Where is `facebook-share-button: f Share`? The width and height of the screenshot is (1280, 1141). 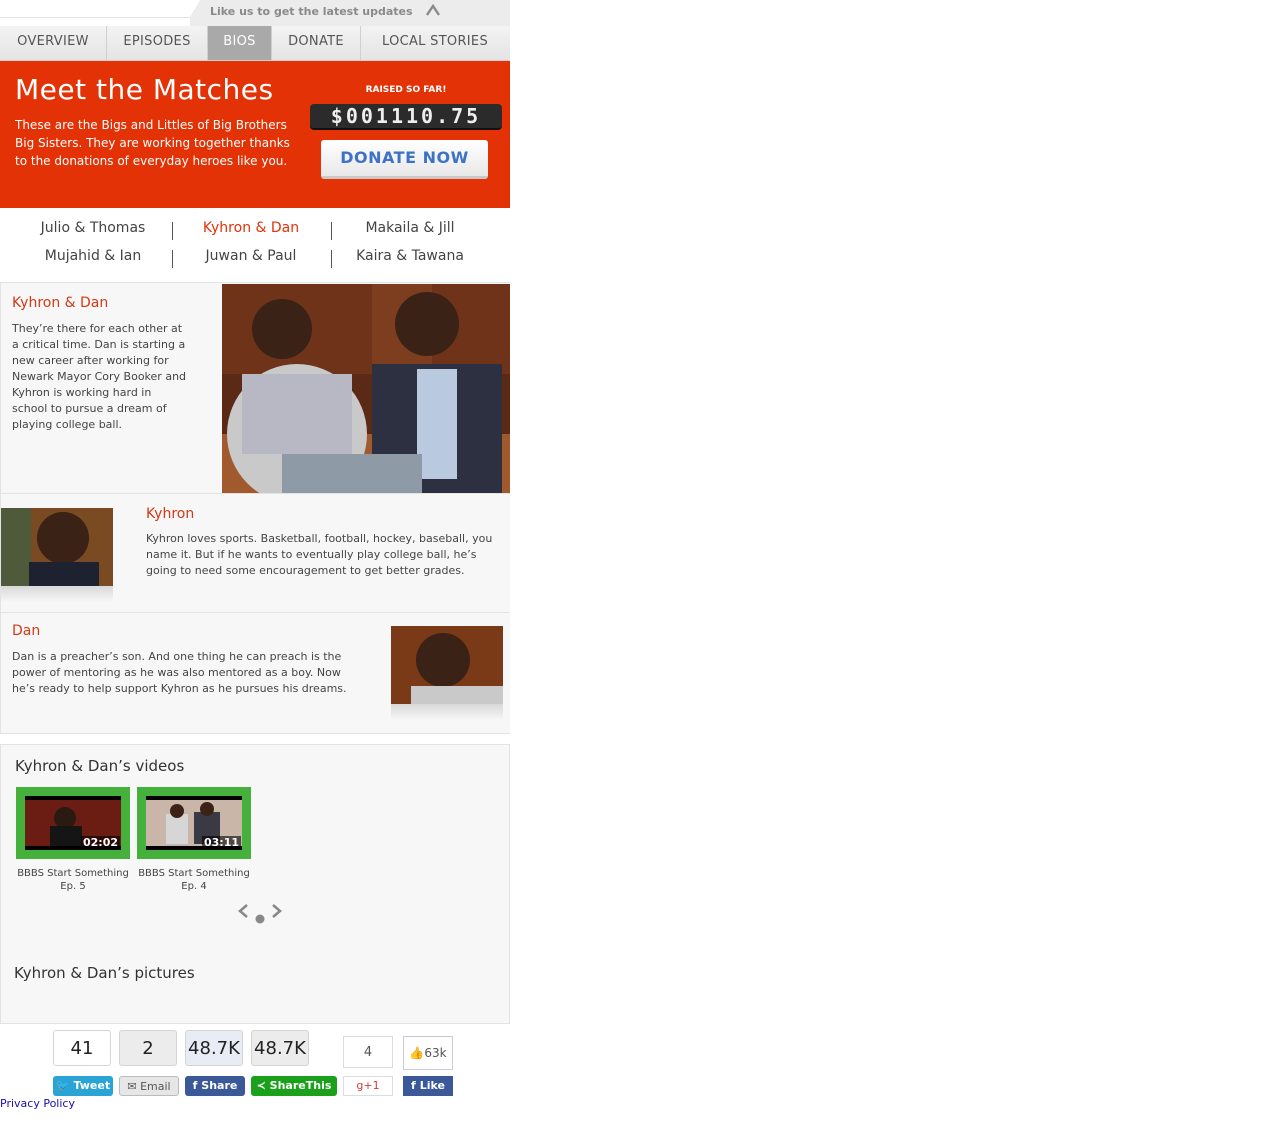 facebook-share-button: f Share is located at coordinates (215, 1086).